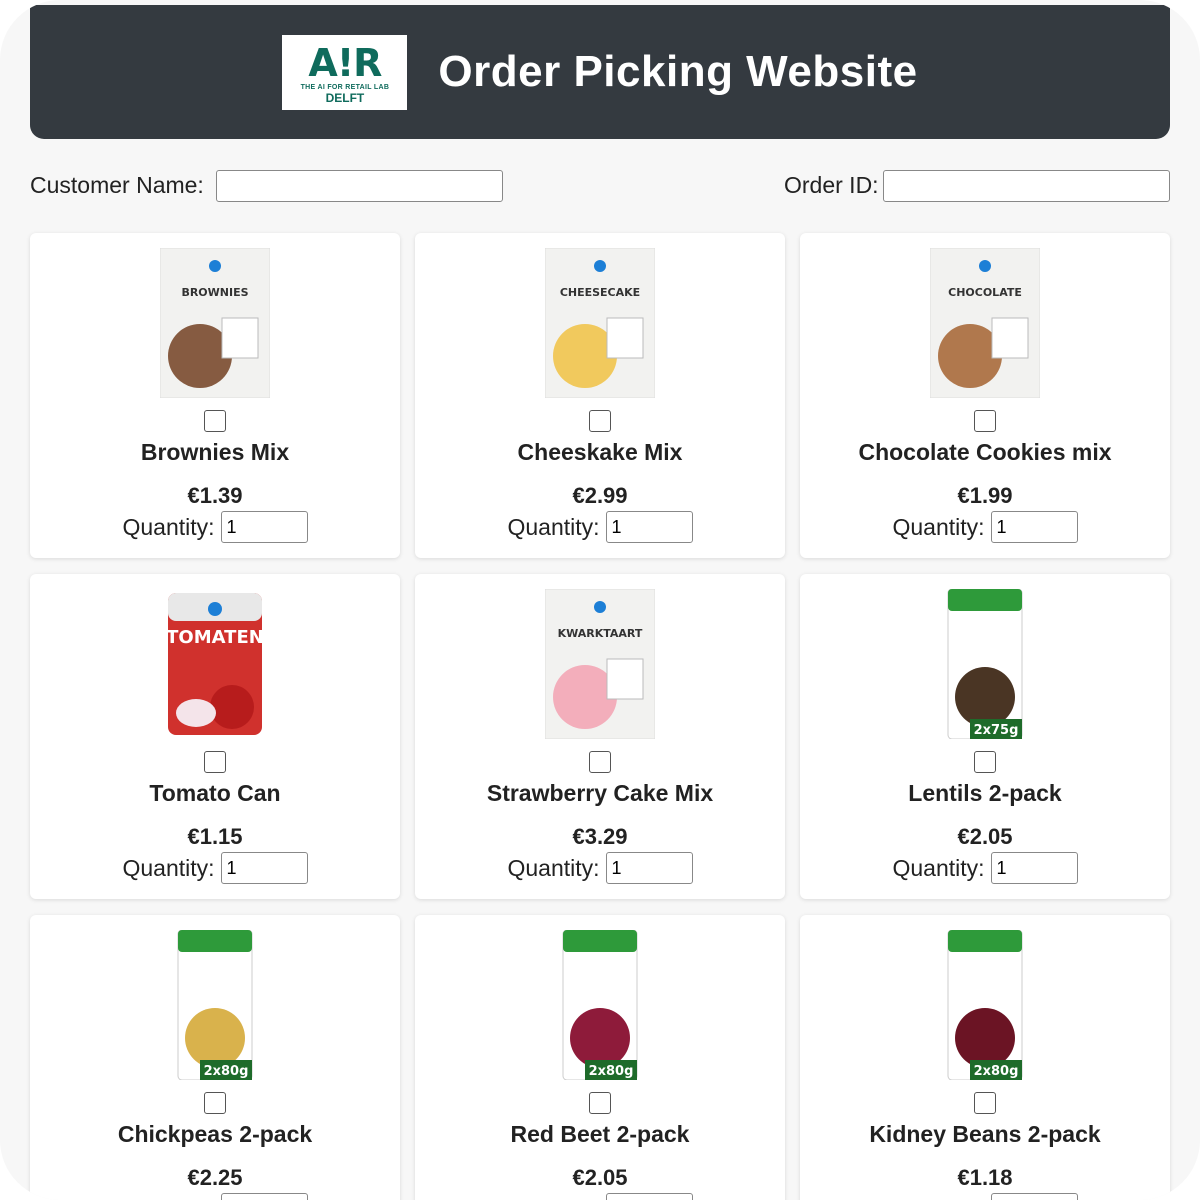  Describe the element at coordinates (215, 793) in the screenshot. I see `product-name: Tomato Can` at that location.